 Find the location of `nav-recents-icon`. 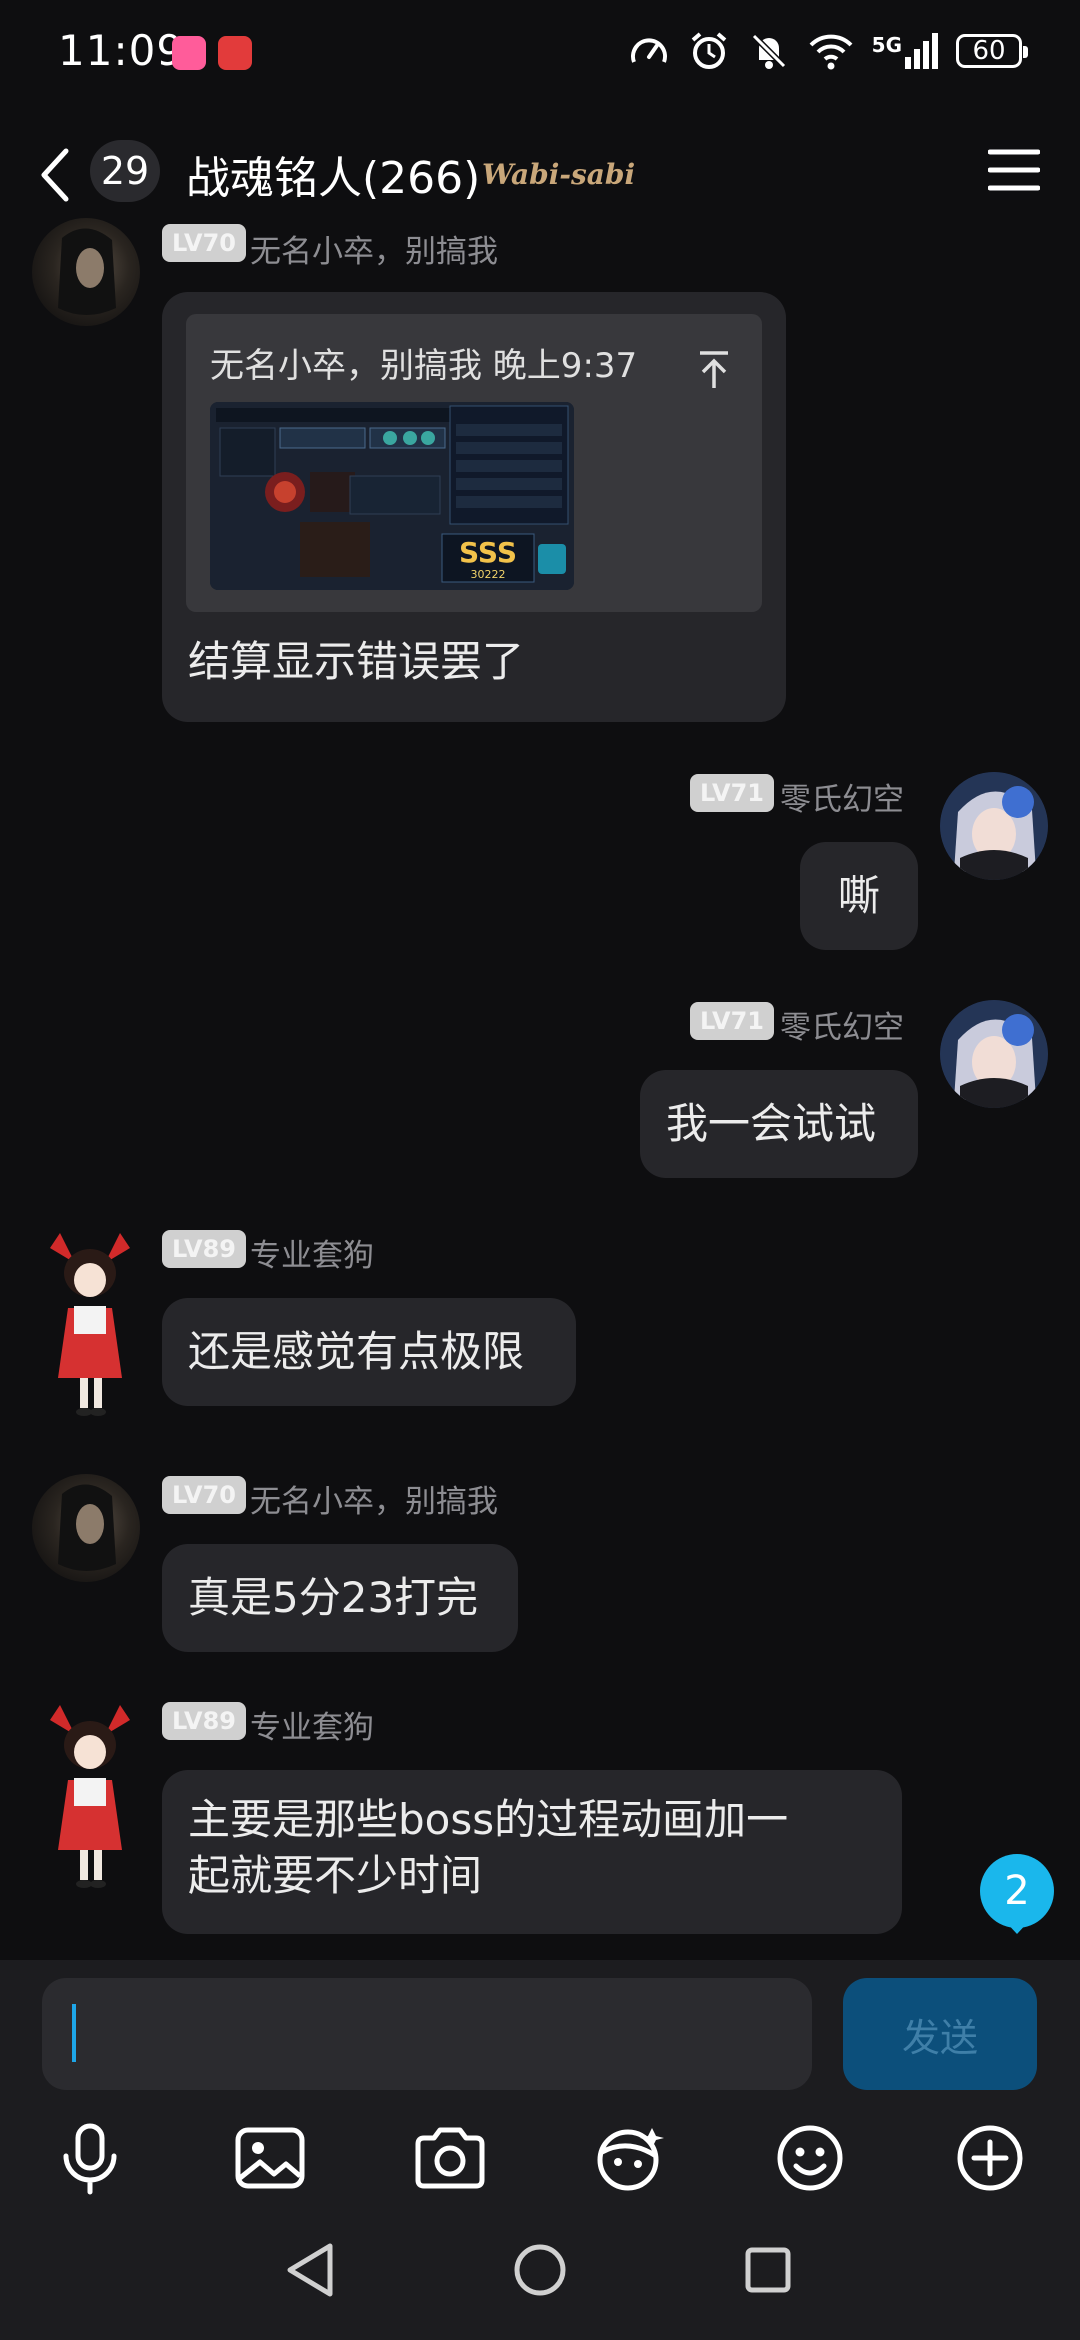

nav-recents-icon is located at coordinates (768, 2270).